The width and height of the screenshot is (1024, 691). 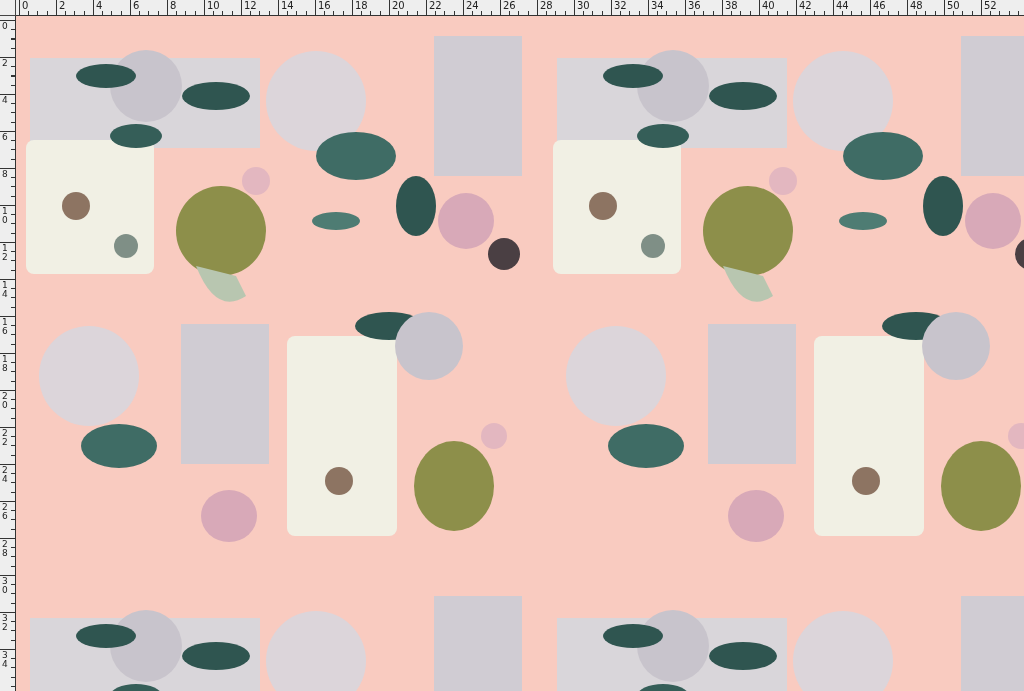 I want to click on ruler-label: 36, so click(x=703, y=7).